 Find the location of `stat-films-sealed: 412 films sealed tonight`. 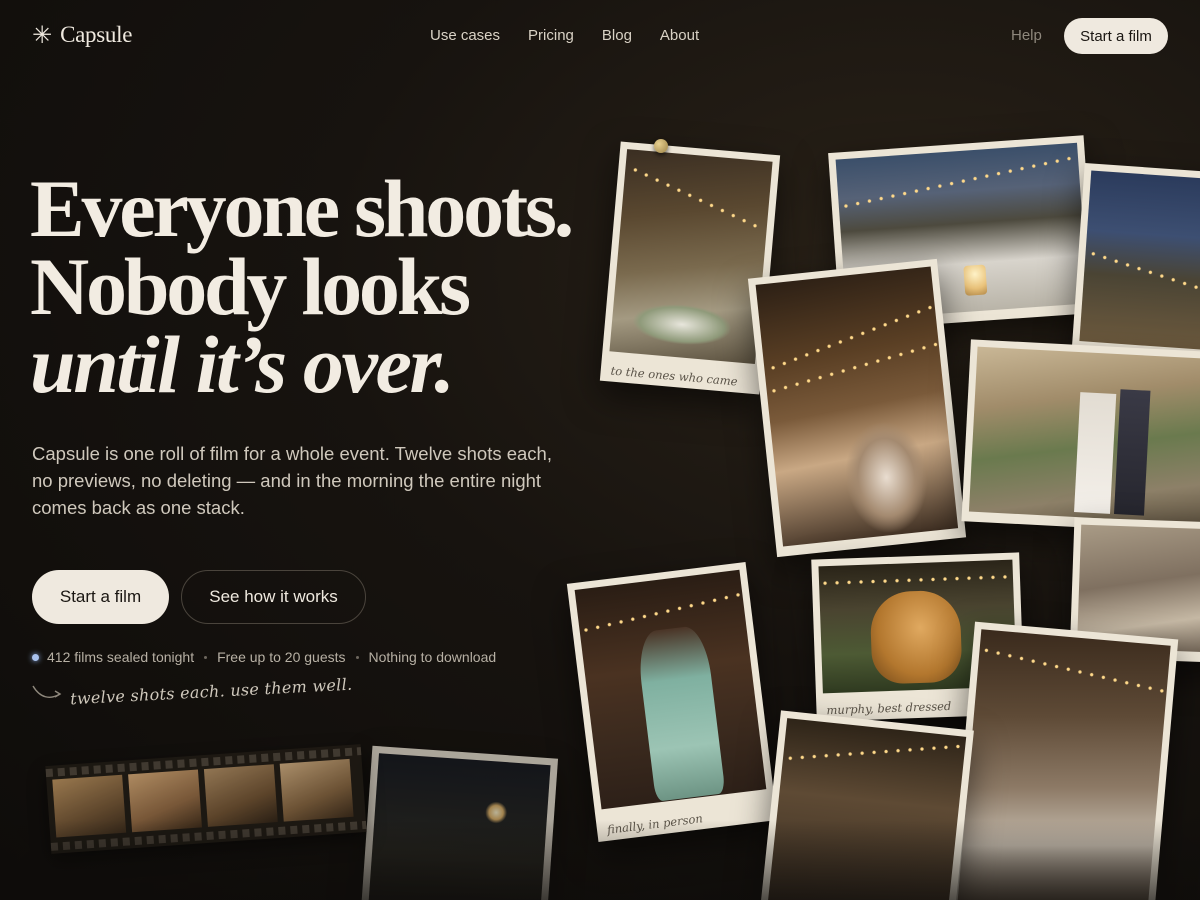

stat-films-sealed: 412 films sealed tonight is located at coordinates (121, 657).